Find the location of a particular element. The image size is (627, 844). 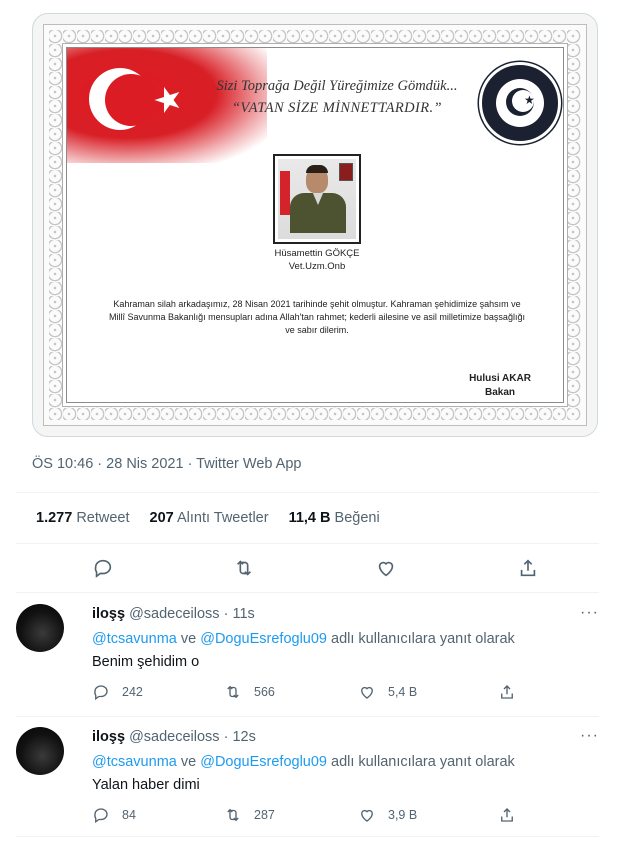

like-count: 3,9 B is located at coordinates (403, 815).